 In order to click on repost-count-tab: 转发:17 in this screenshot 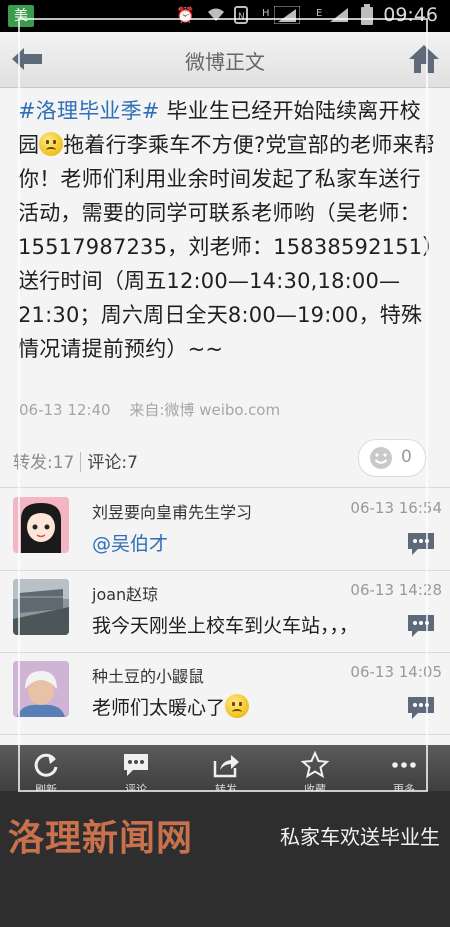, I will do `click(43, 463)`.